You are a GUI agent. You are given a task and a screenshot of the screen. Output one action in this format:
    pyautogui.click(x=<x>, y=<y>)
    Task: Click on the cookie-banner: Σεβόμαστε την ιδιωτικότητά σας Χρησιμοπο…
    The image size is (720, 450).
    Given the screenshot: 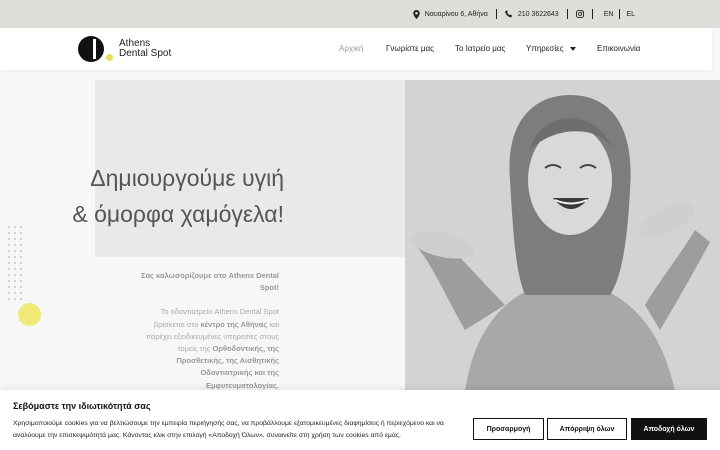 What is the action you would take?
    pyautogui.click(x=360, y=420)
    